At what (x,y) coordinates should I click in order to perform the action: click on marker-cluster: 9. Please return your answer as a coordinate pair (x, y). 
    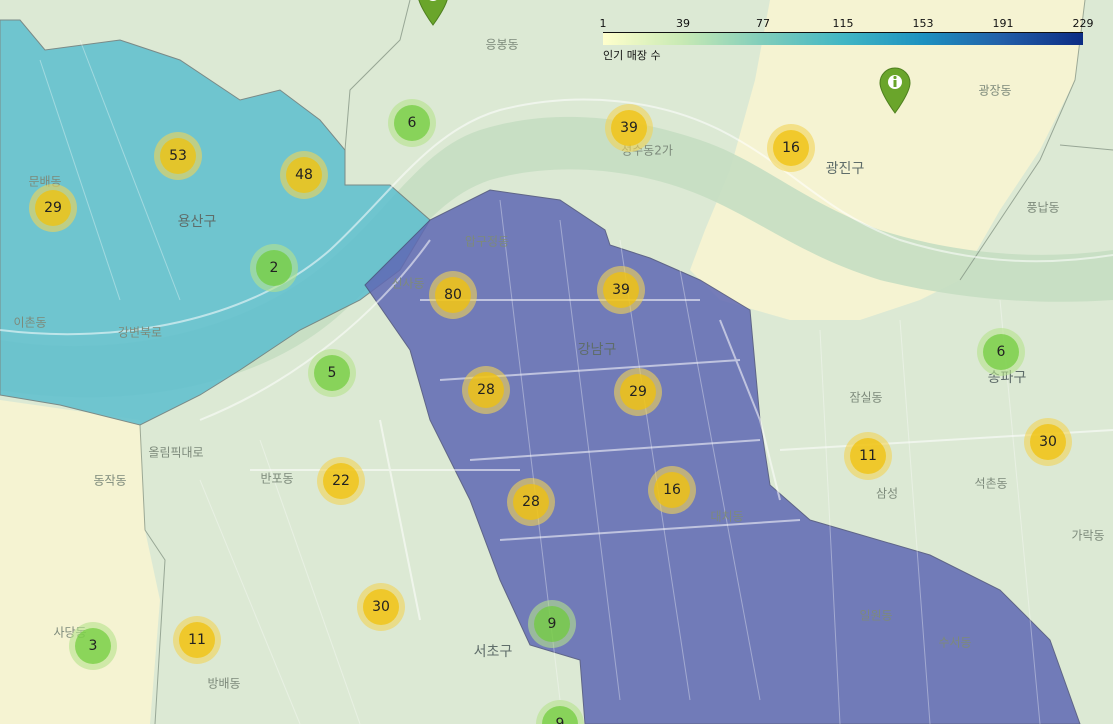
    Looking at the image, I should click on (552, 624).